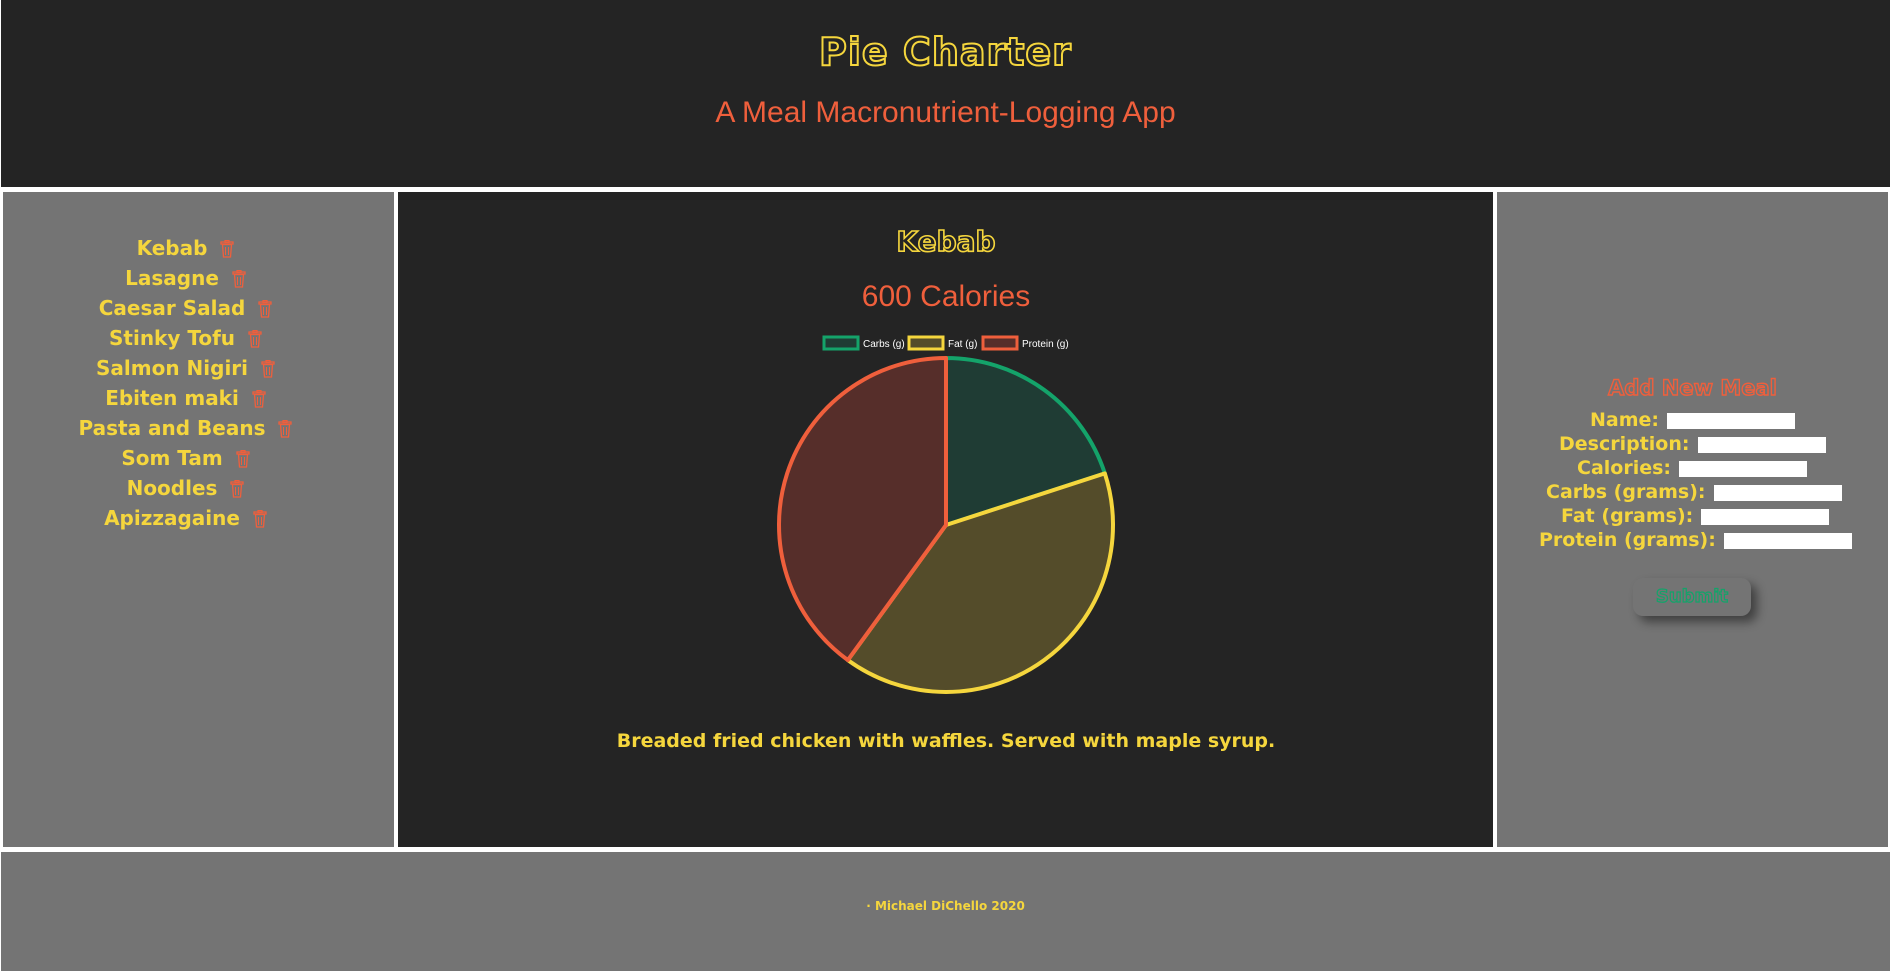  I want to click on pie-slices, so click(946, 525).